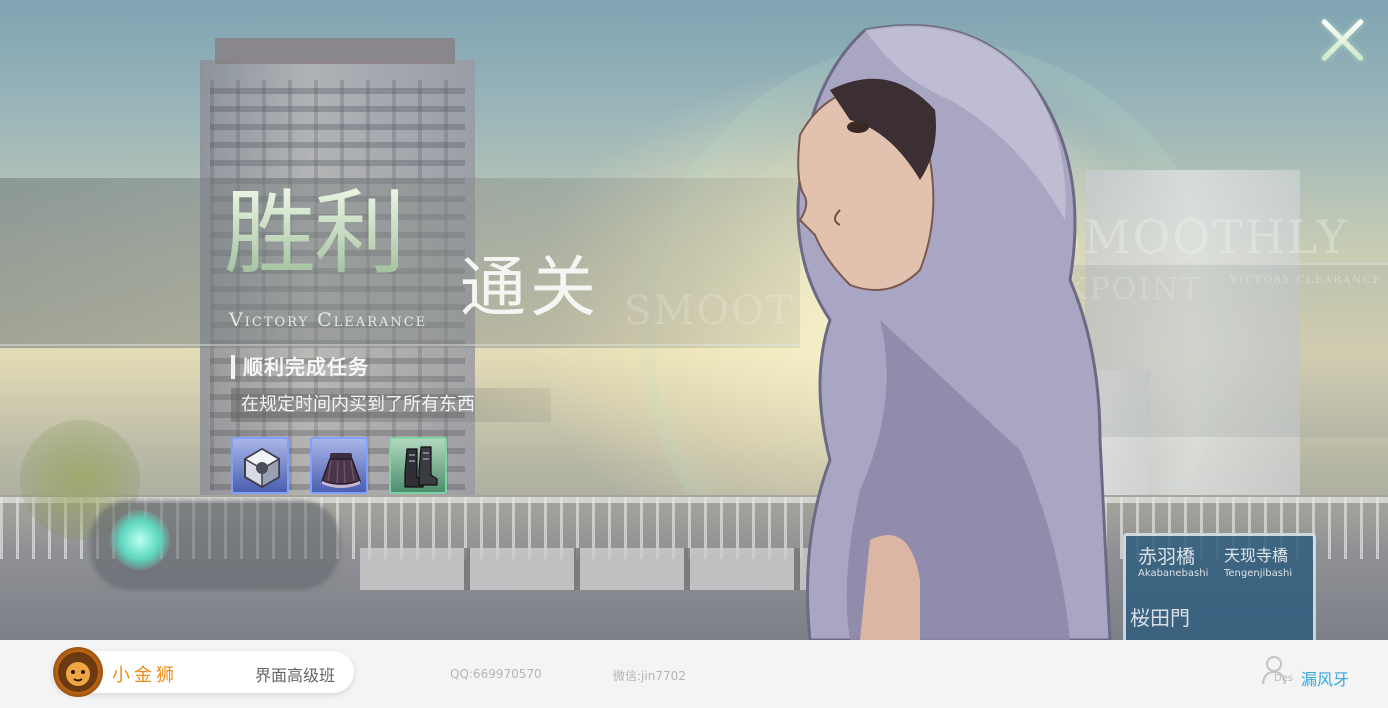  Describe the element at coordinates (300, 367) in the screenshot. I see `mission-heading: 顺利完成任务` at that location.